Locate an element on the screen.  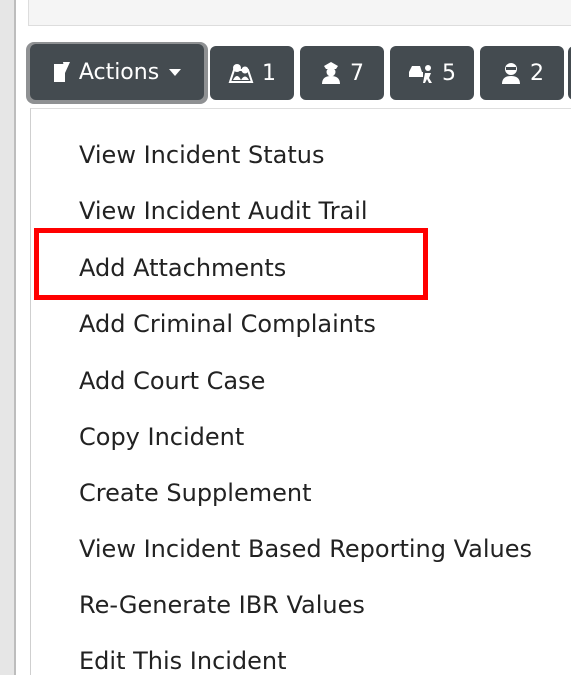
menu-item-regenerate-ibr-values: Re-Generate IBR Values is located at coordinates (222, 605).